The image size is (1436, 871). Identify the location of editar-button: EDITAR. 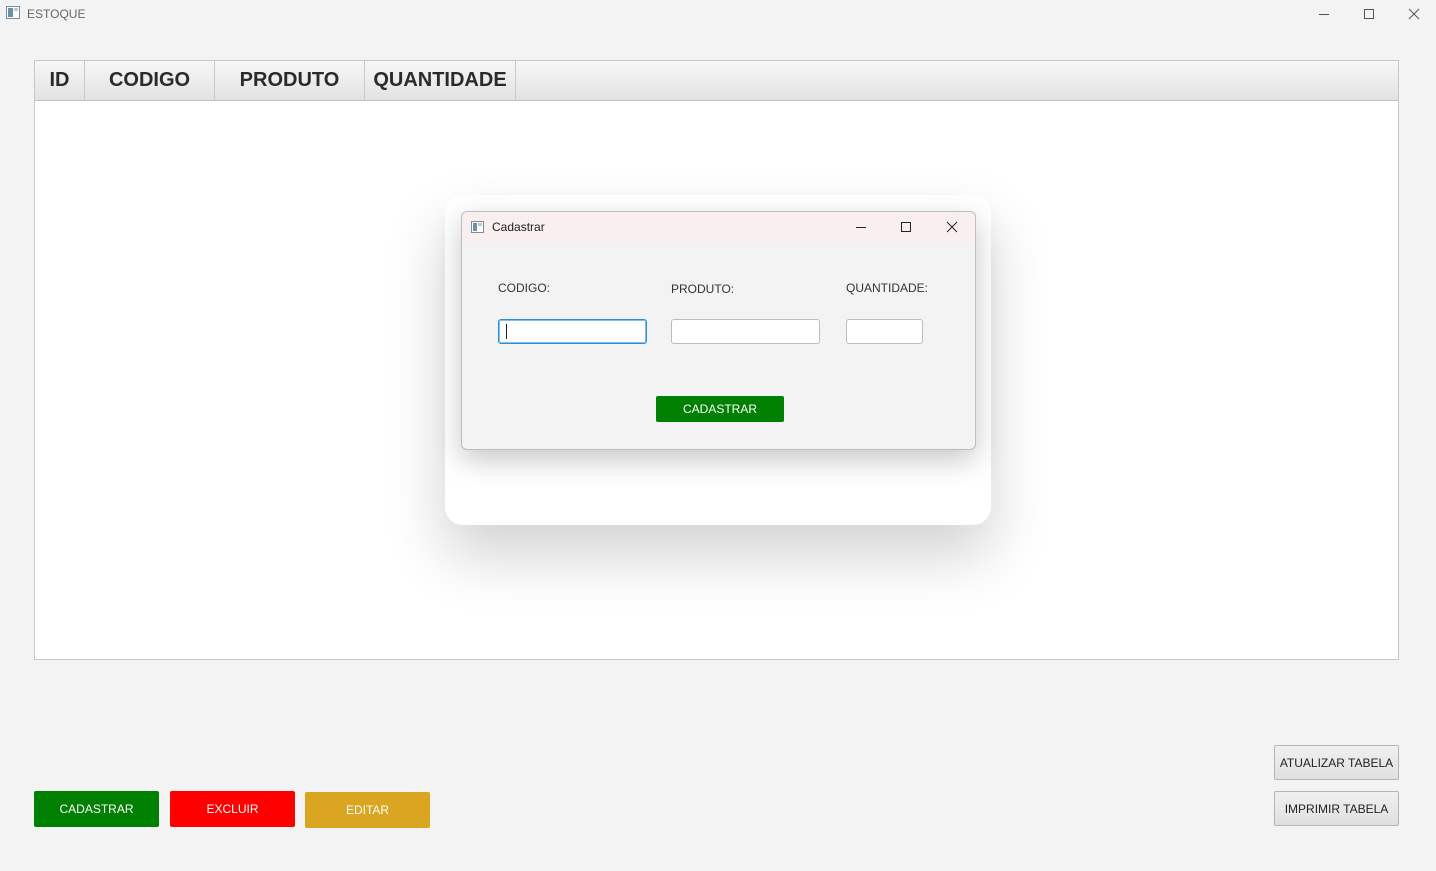
(367, 810).